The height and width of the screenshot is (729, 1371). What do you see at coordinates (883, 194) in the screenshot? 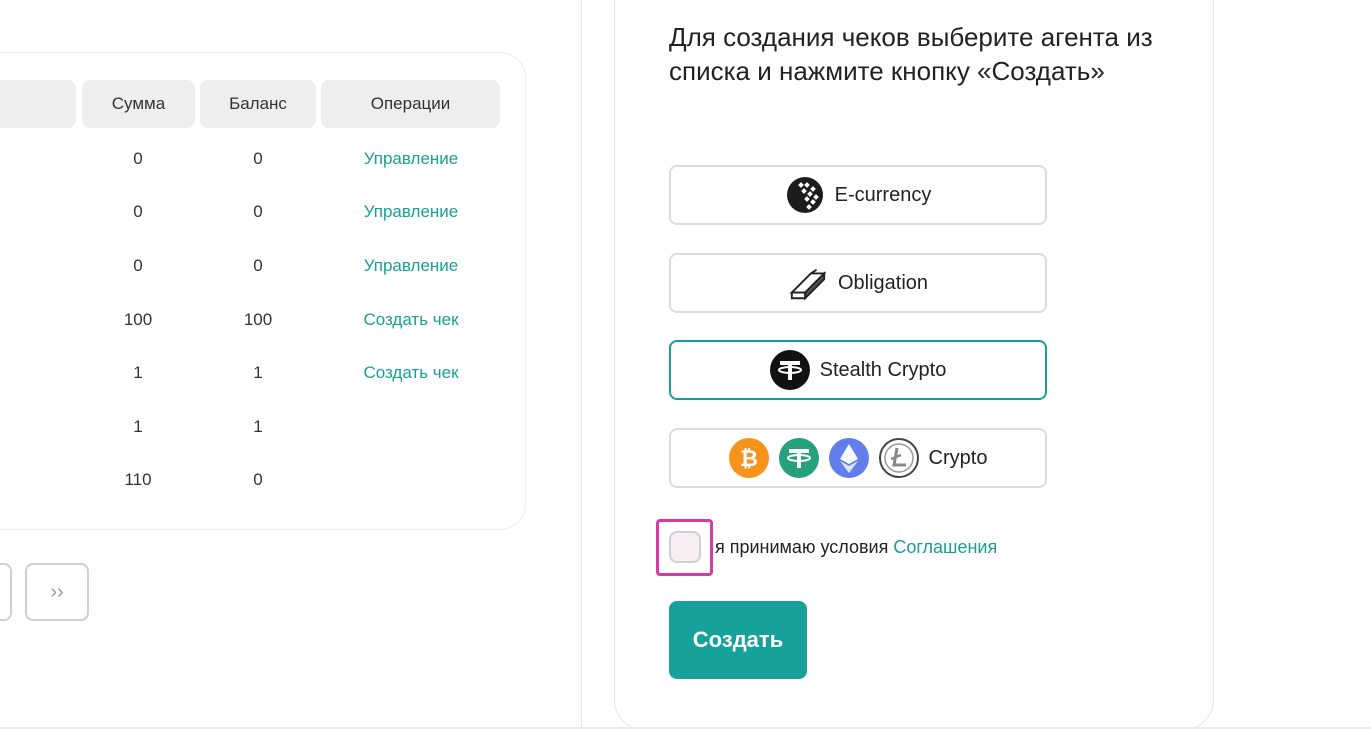
I see `agent-label: E-currency` at bounding box center [883, 194].